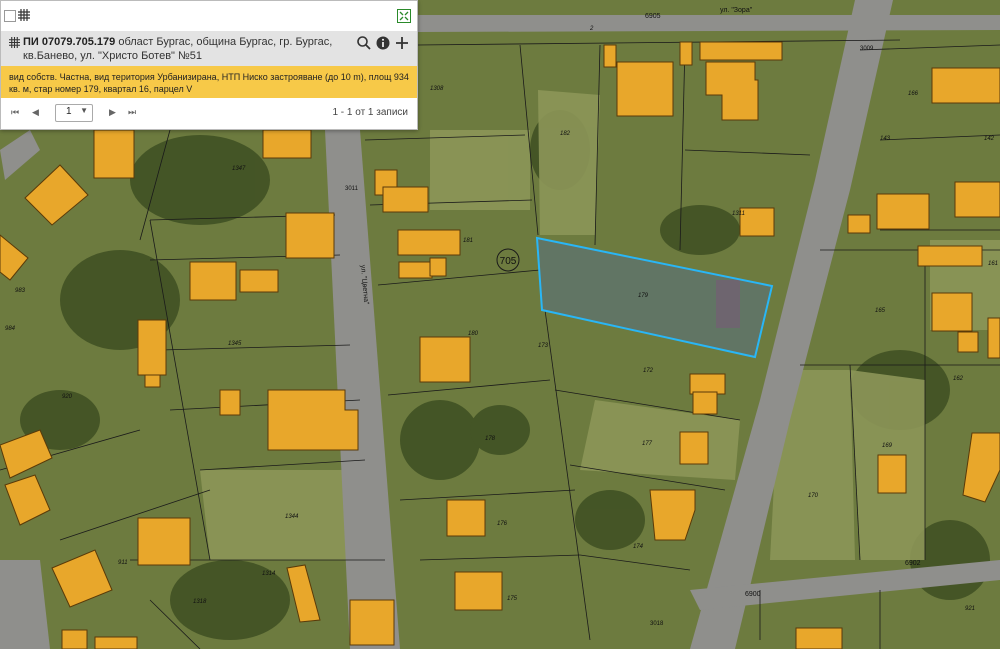  What do you see at coordinates (989, 139) in the screenshot?
I see `parcel-label-142: 142` at bounding box center [989, 139].